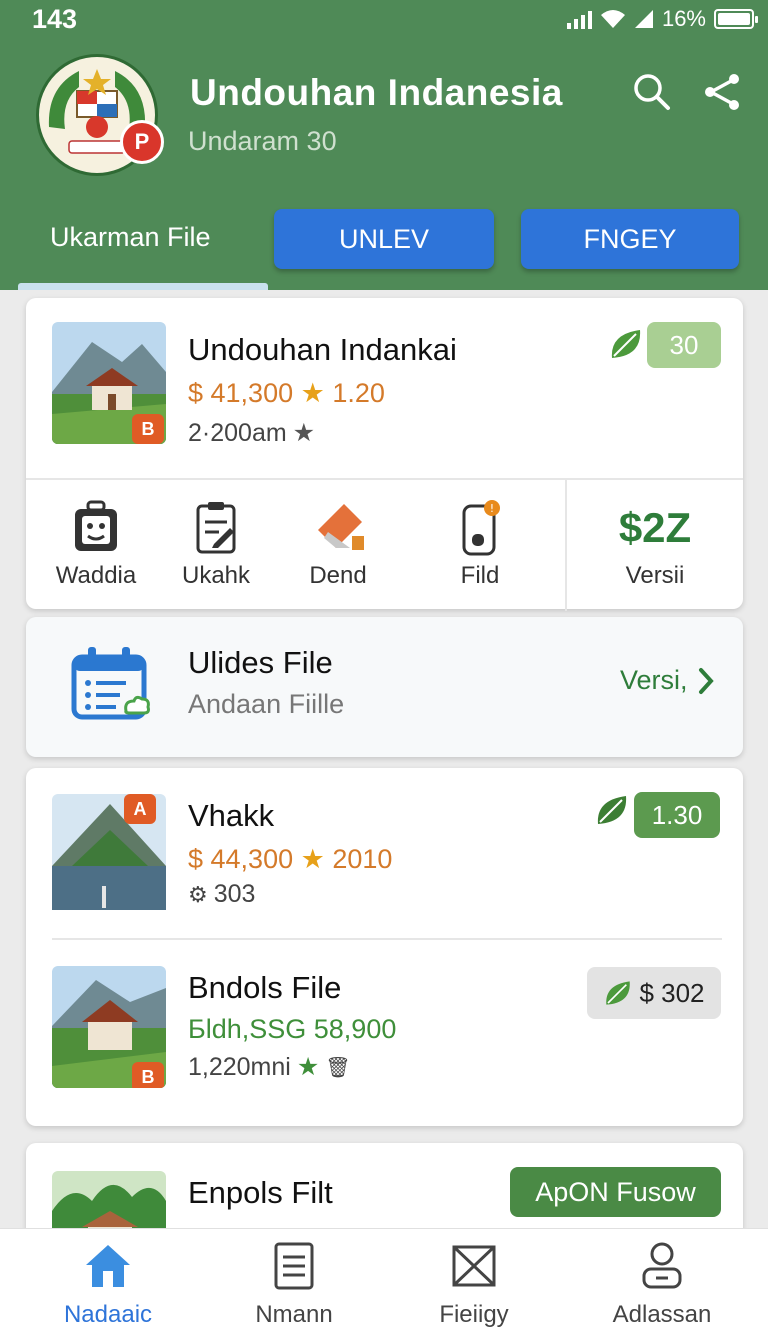 Image resolution: width=768 pixels, height=1344 pixels. Describe the element at coordinates (108, 1266) in the screenshot. I see `home-icon` at that location.